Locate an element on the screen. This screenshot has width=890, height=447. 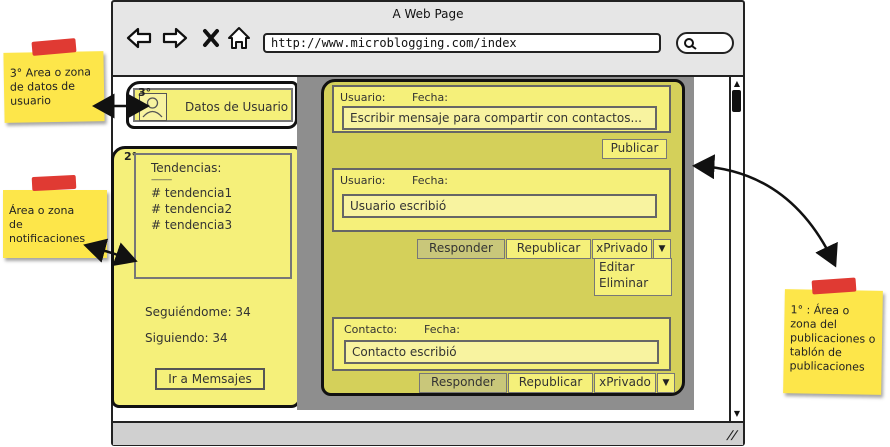
vertical-scrollbar: ▲ ▼ is located at coordinates (736, 248).